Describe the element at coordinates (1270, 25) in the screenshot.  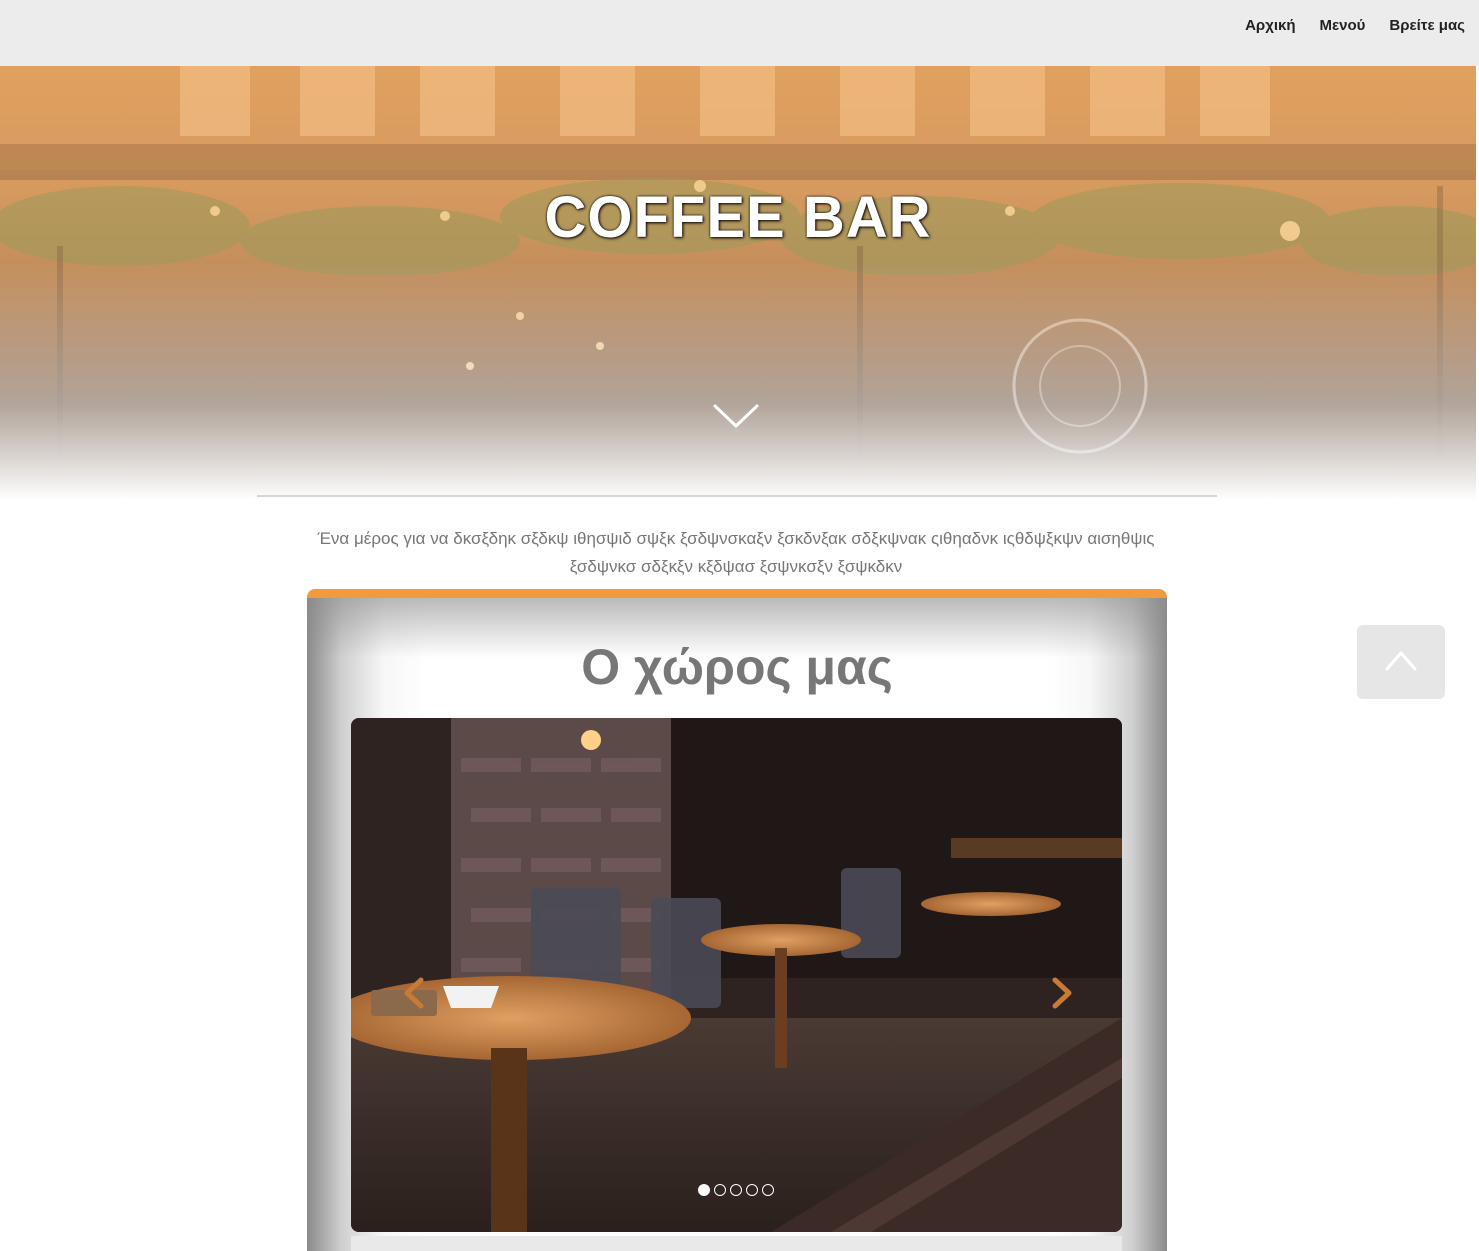
I see `nav-link-home: Αρχική` at that location.